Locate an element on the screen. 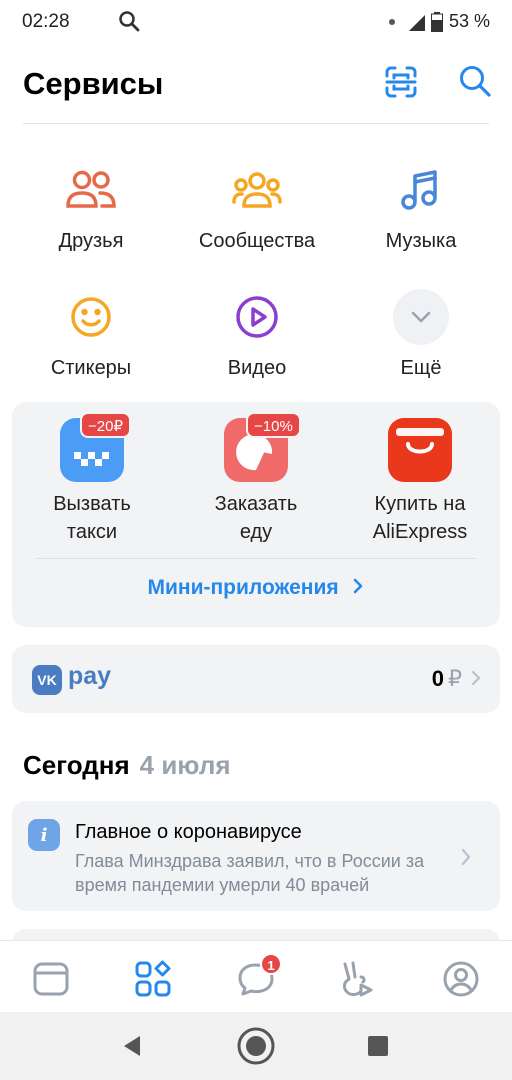 The width and height of the screenshot is (512, 1080). tab-bar: 1 is located at coordinates (256, 976).